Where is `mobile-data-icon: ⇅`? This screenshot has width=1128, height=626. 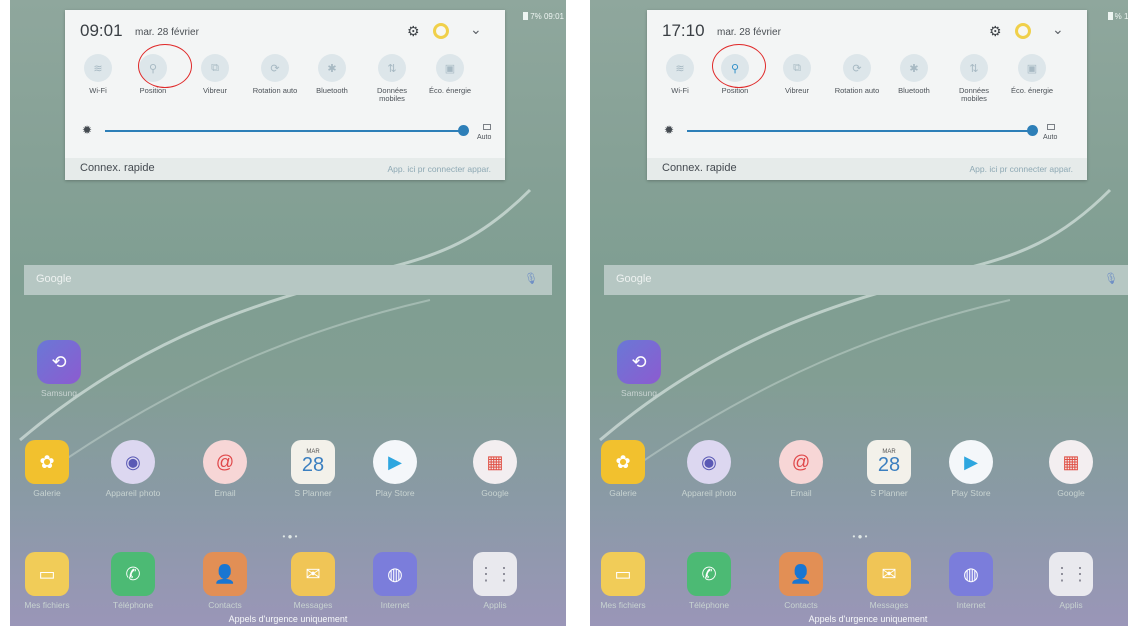 mobile-data-icon: ⇅ is located at coordinates (974, 68).